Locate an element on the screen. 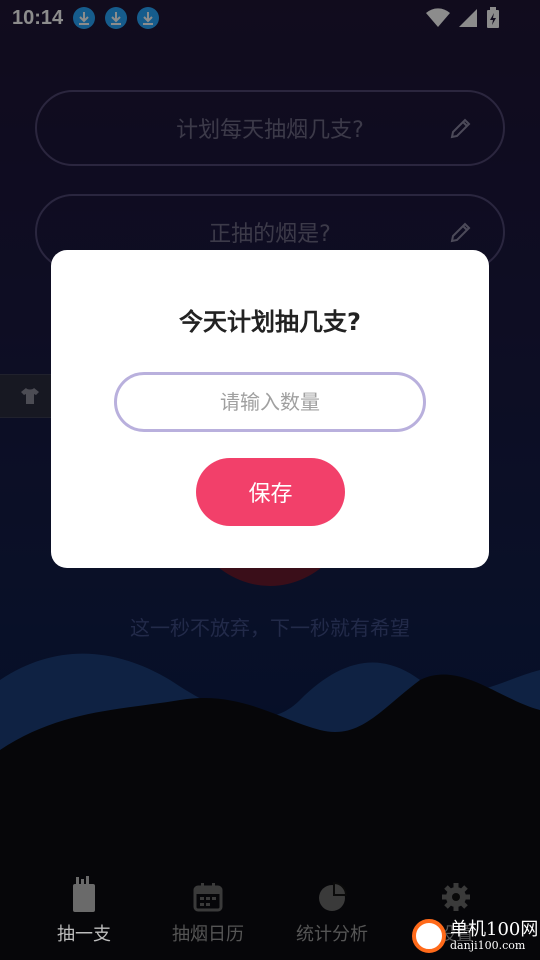 This screenshot has height=960, width=540. nav-label: 统计分析 is located at coordinates (332, 934).